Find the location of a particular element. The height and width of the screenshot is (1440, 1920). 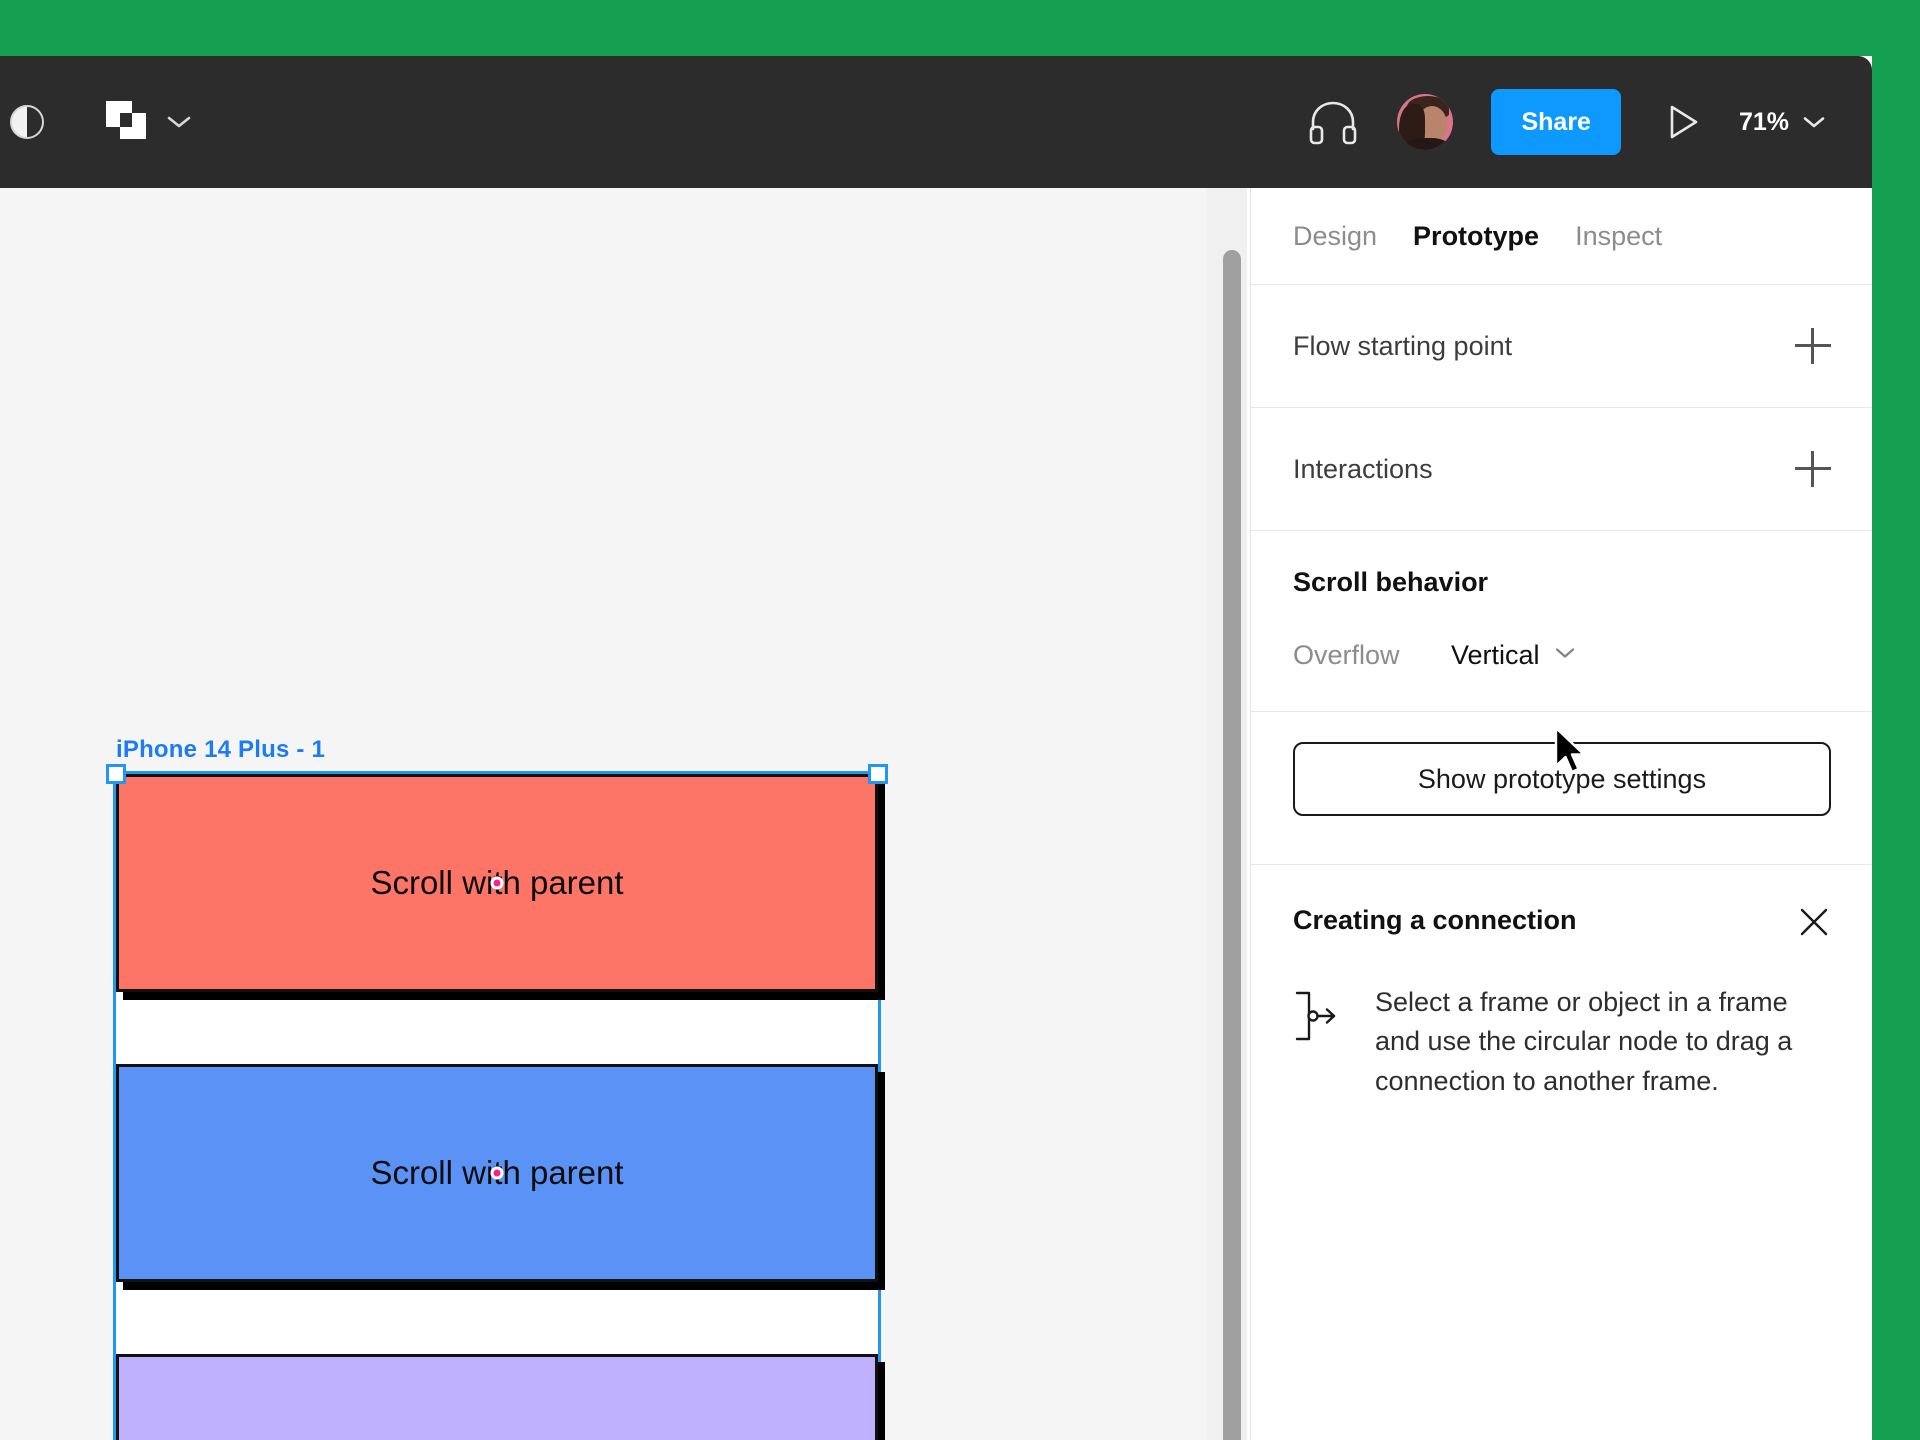

canvas-scrollbar-thumb is located at coordinates (1232, 845).